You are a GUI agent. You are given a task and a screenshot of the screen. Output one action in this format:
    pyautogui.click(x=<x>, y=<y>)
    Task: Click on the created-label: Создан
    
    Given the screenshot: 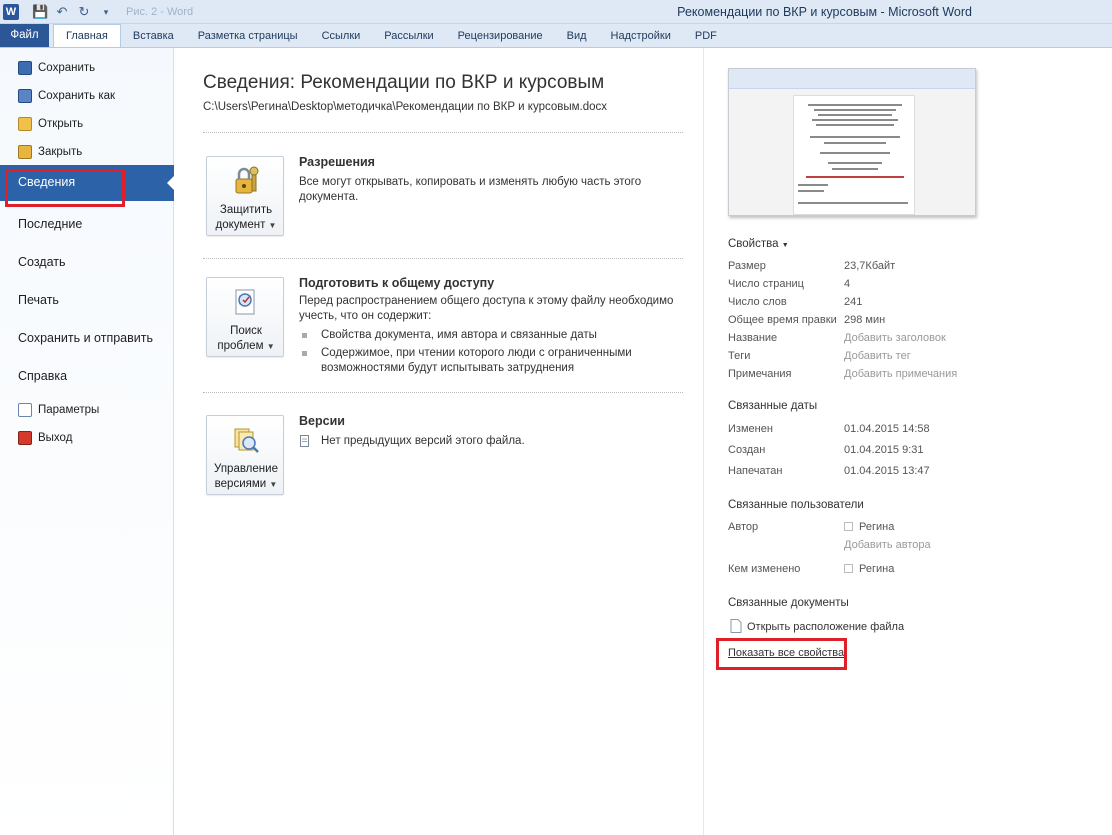 What is the action you would take?
    pyautogui.click(x=747, y=450)
    